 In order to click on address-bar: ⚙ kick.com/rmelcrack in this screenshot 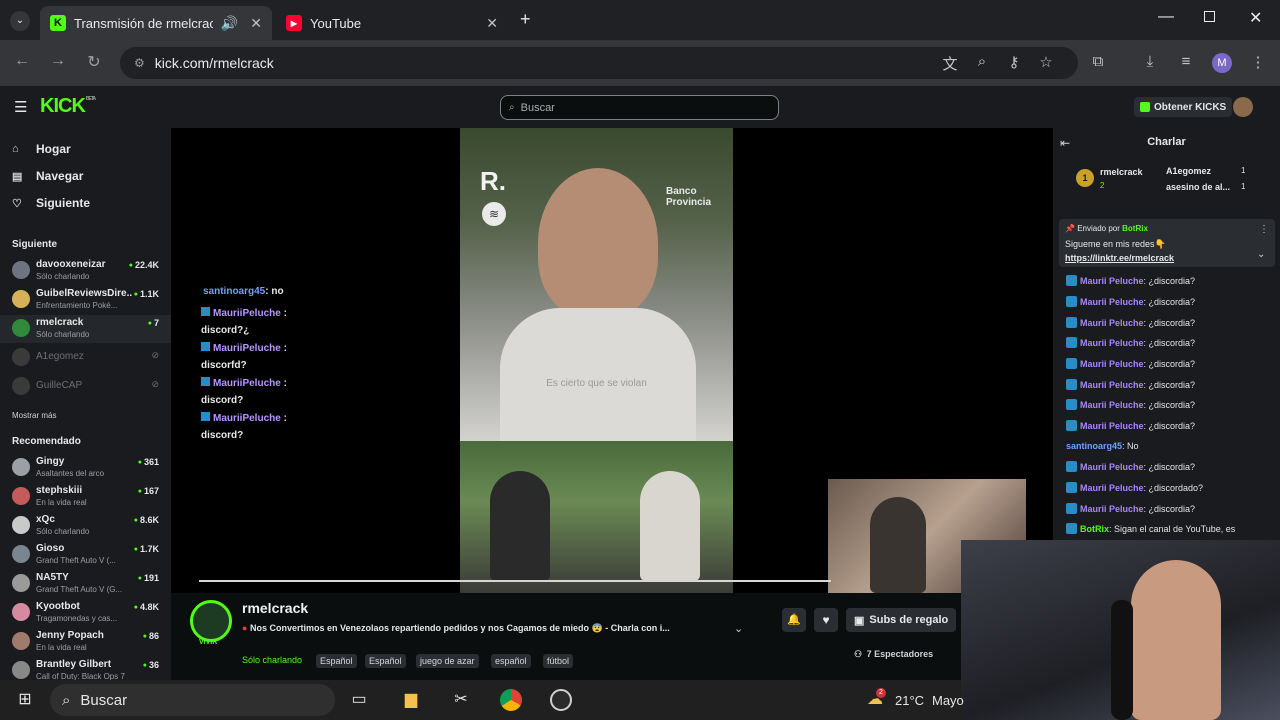, I will do `click(599, 63)`.